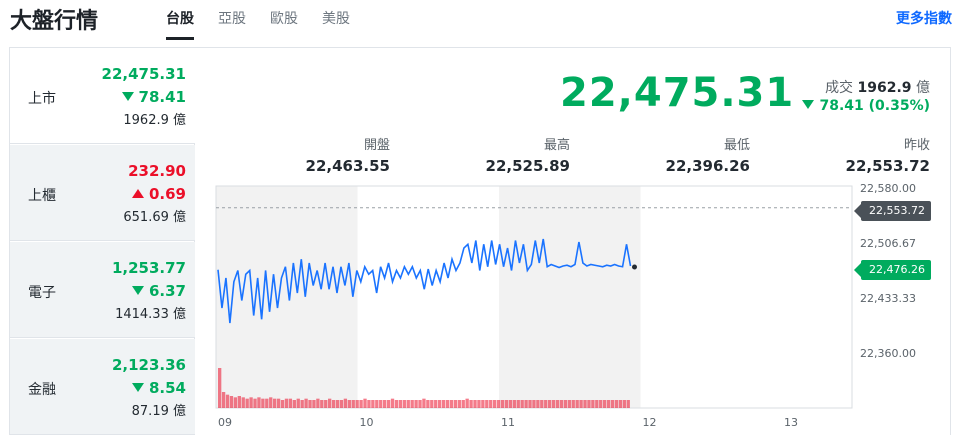 This screenshot has height=435, width=959. What do you see at coordinates (150, 314) in the screenshot?
I see `market-volume: 1414.33 億` at bounding box center [150, 314].